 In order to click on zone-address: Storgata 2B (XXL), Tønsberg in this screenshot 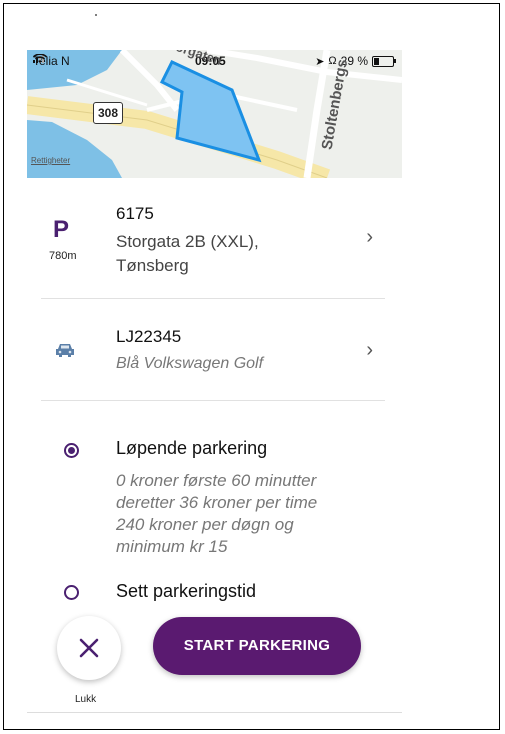, I will do `click(187, 253)`.